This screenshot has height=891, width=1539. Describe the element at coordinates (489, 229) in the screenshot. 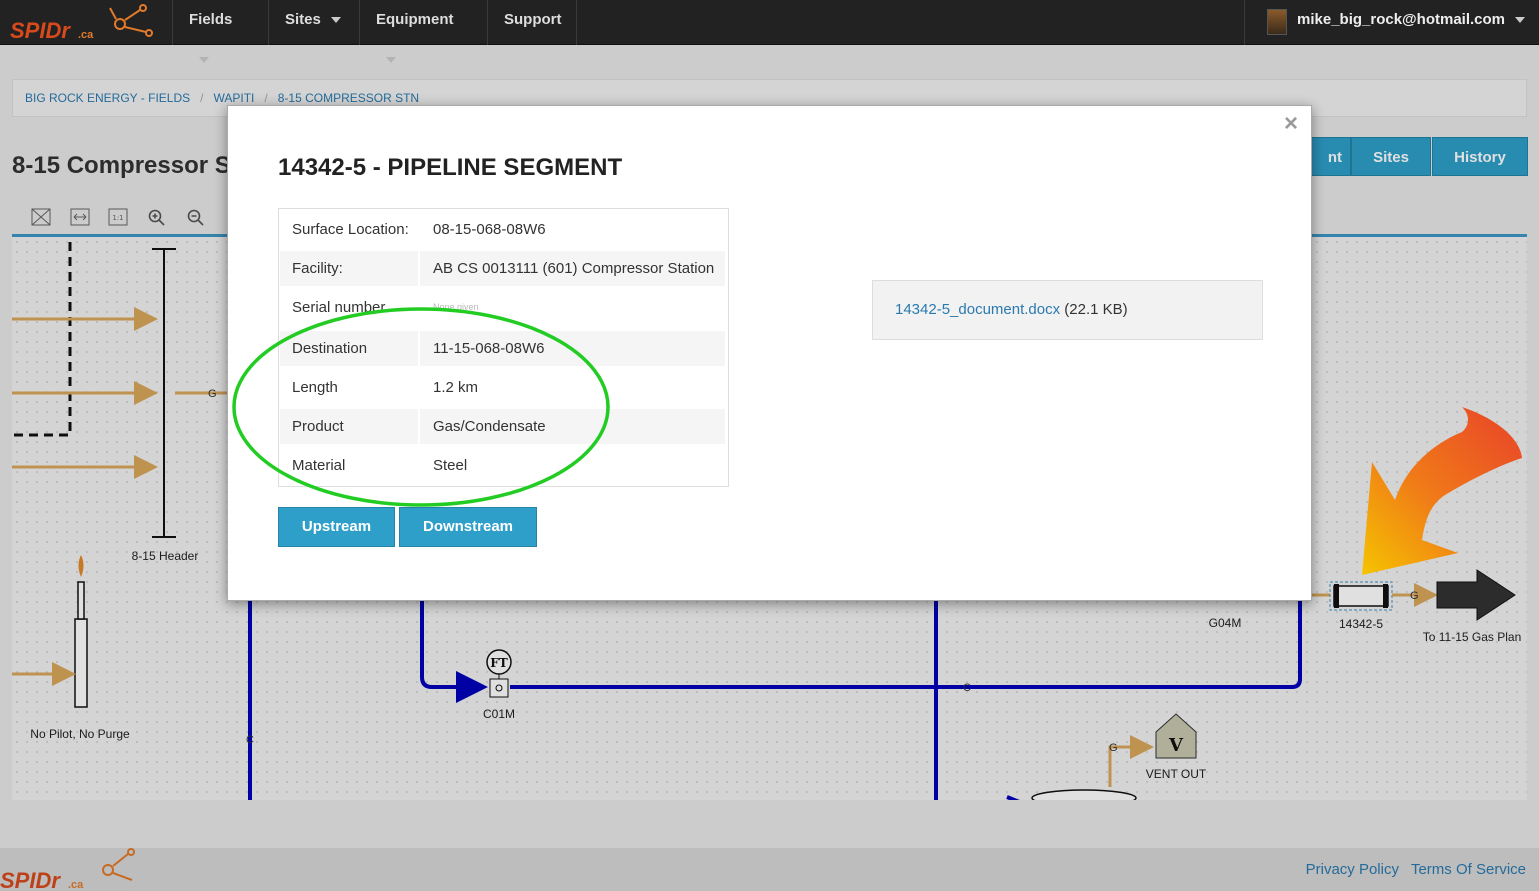

I see `property-value: 08-15-068-08W6` at that location.